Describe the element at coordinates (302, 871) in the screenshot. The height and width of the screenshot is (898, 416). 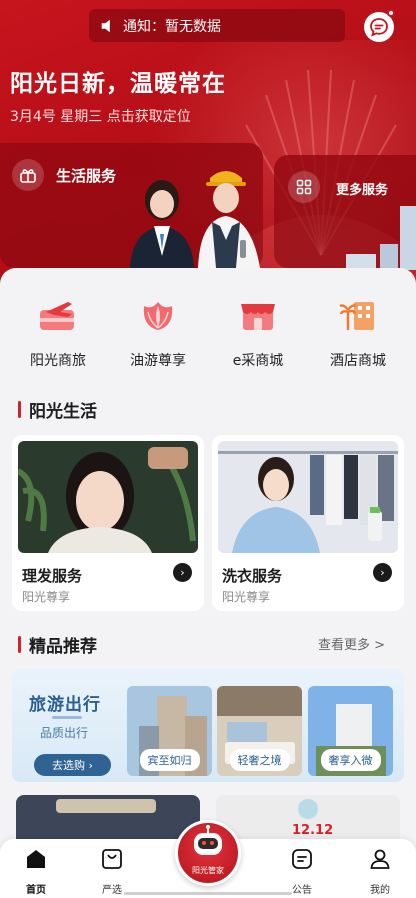
I see `tab-announcement: 公告` at that location.